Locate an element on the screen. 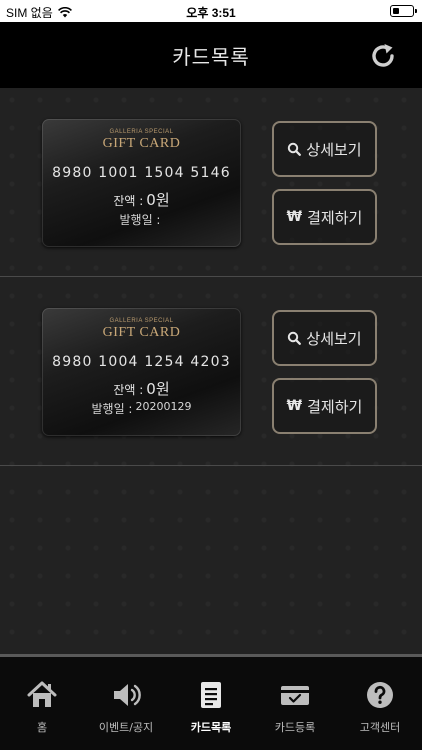 The width and height of the screenshot is (422, 750). battery-icon is located at coordinates (403, 11).